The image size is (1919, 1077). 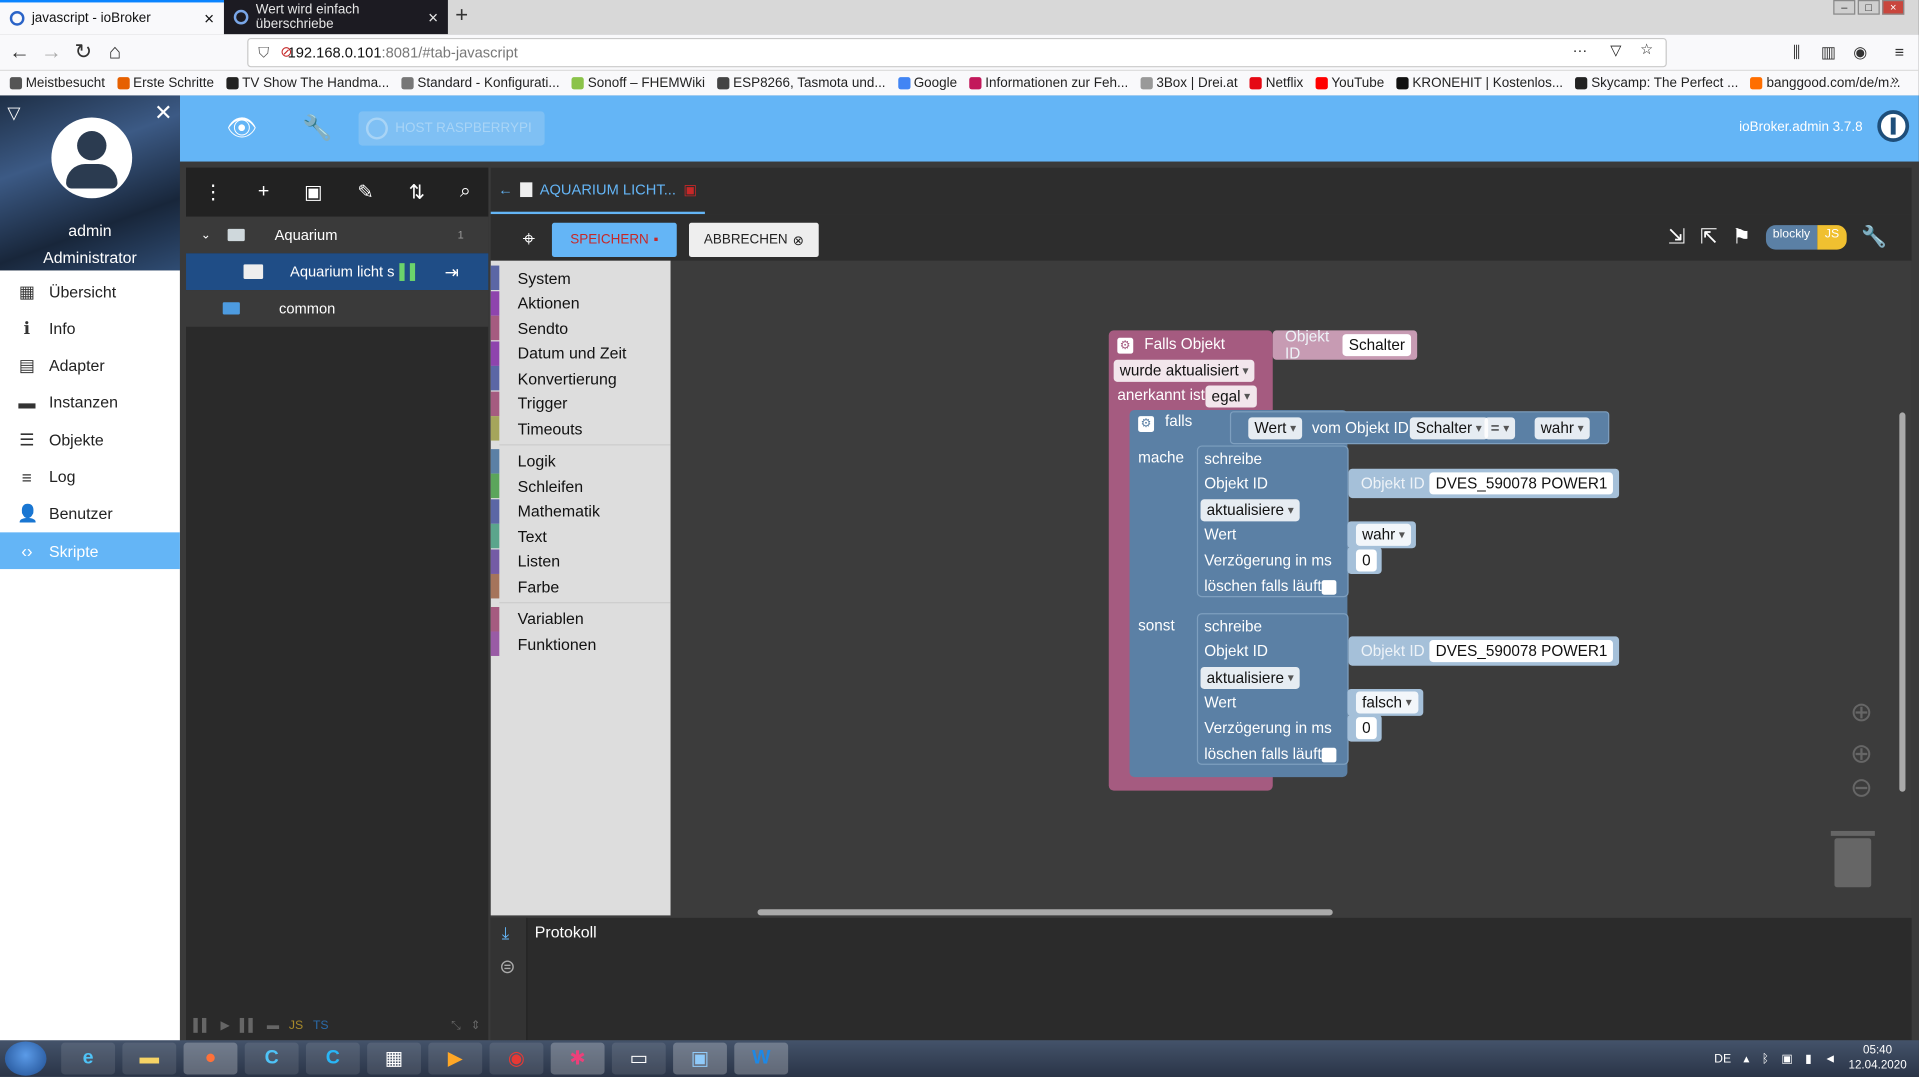 What do you see at coordinates (417, 192) in the screenshot?
I see `sort-icon: ⇅` at bounding box center [417, 192].